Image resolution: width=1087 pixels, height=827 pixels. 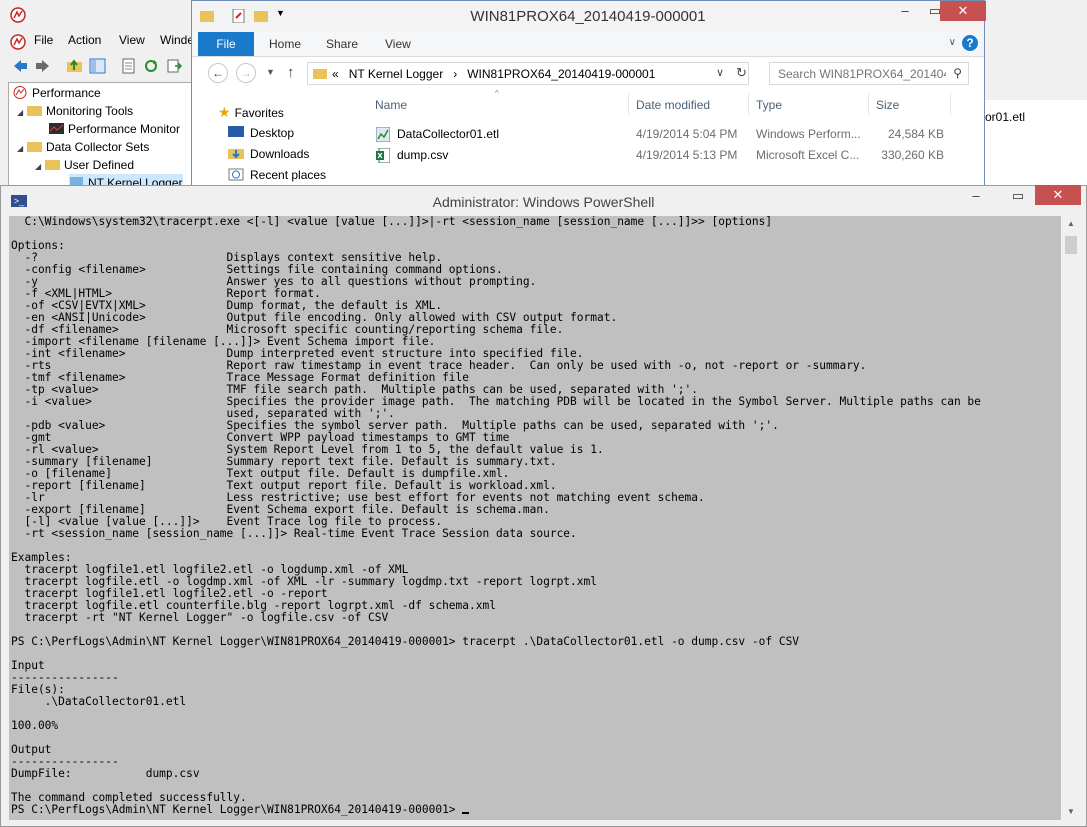 I want to click on column-type: Type, so click(x=769, y=105).